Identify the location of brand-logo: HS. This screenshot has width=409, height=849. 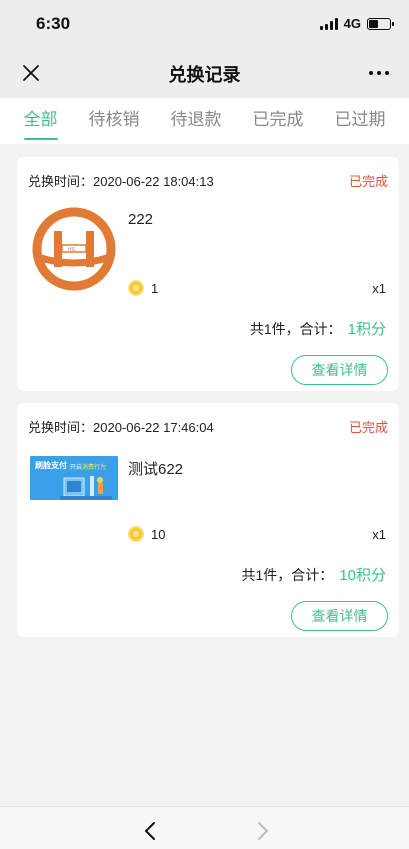
(74, 249).